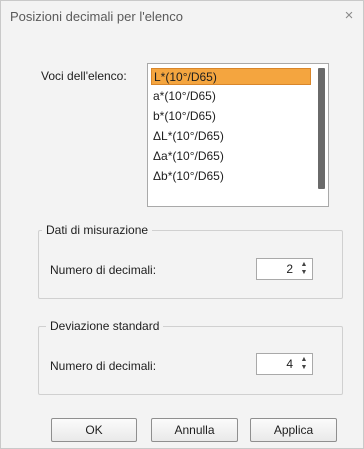  Describe the element at coordinates (94, 430) in the screenshot. I see `ok-button: OK` at that location.